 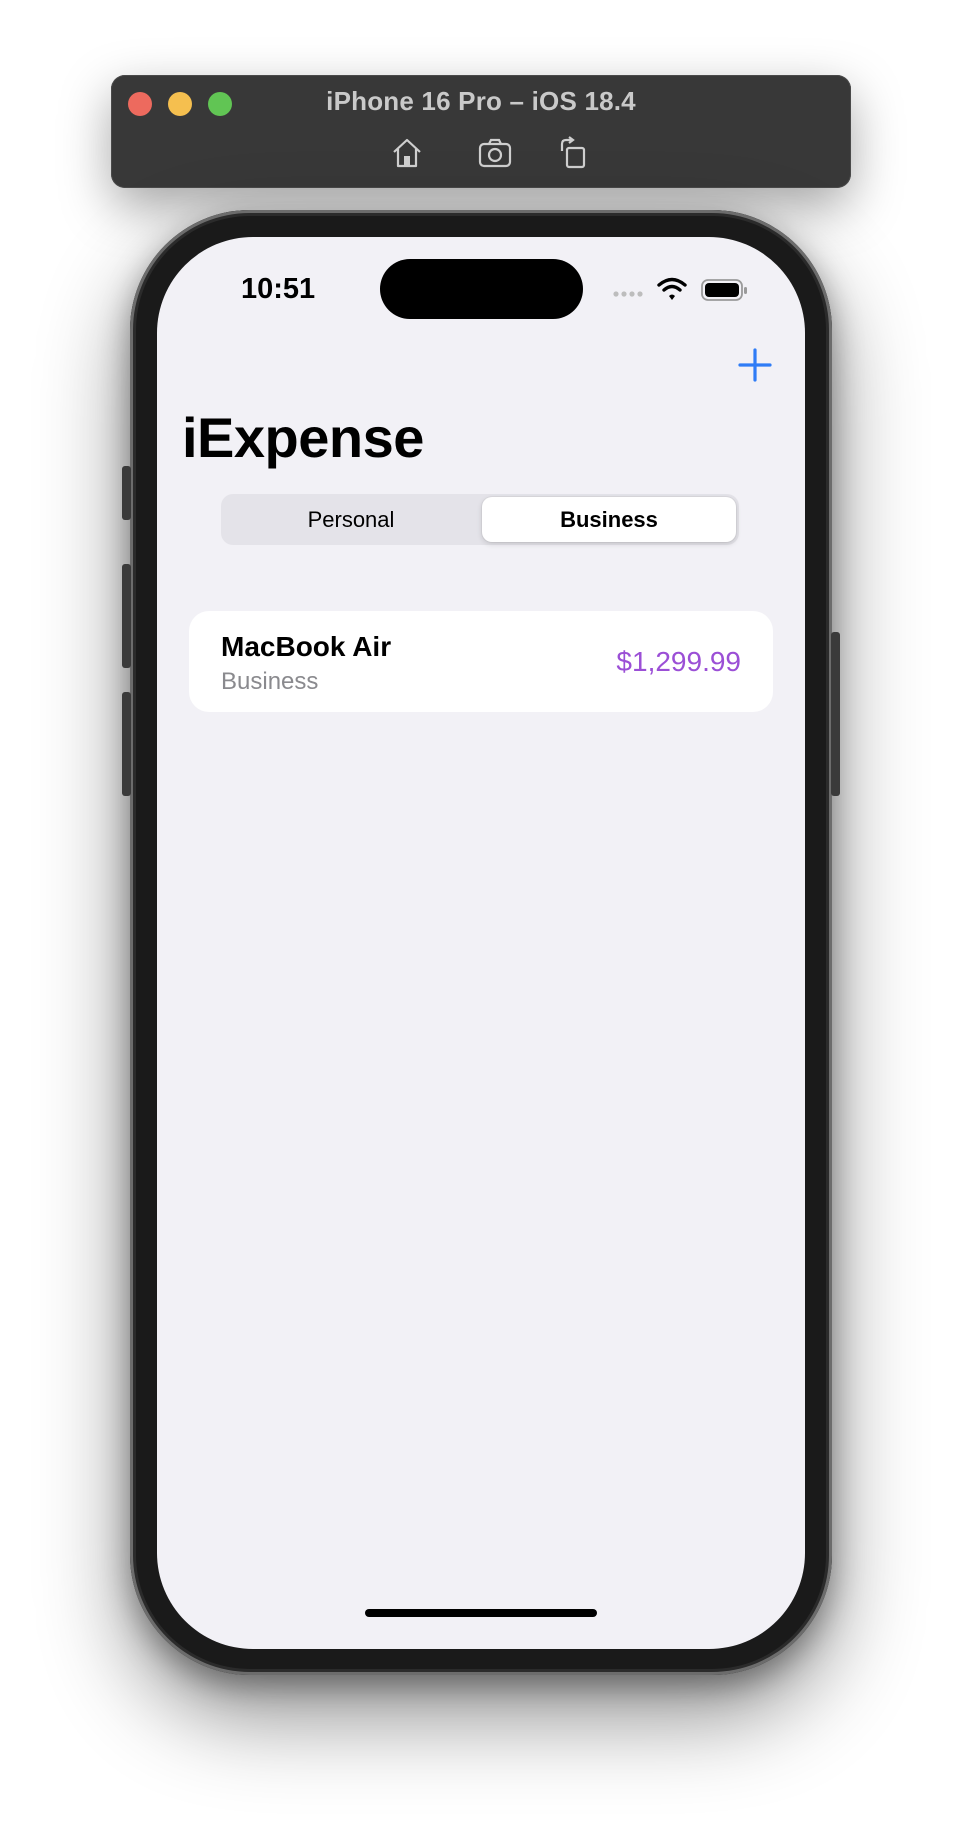 What do you see at coordinates (481, 1613) in the screenshot?
I see `home-indicator` at bounding box center [481, 1613].